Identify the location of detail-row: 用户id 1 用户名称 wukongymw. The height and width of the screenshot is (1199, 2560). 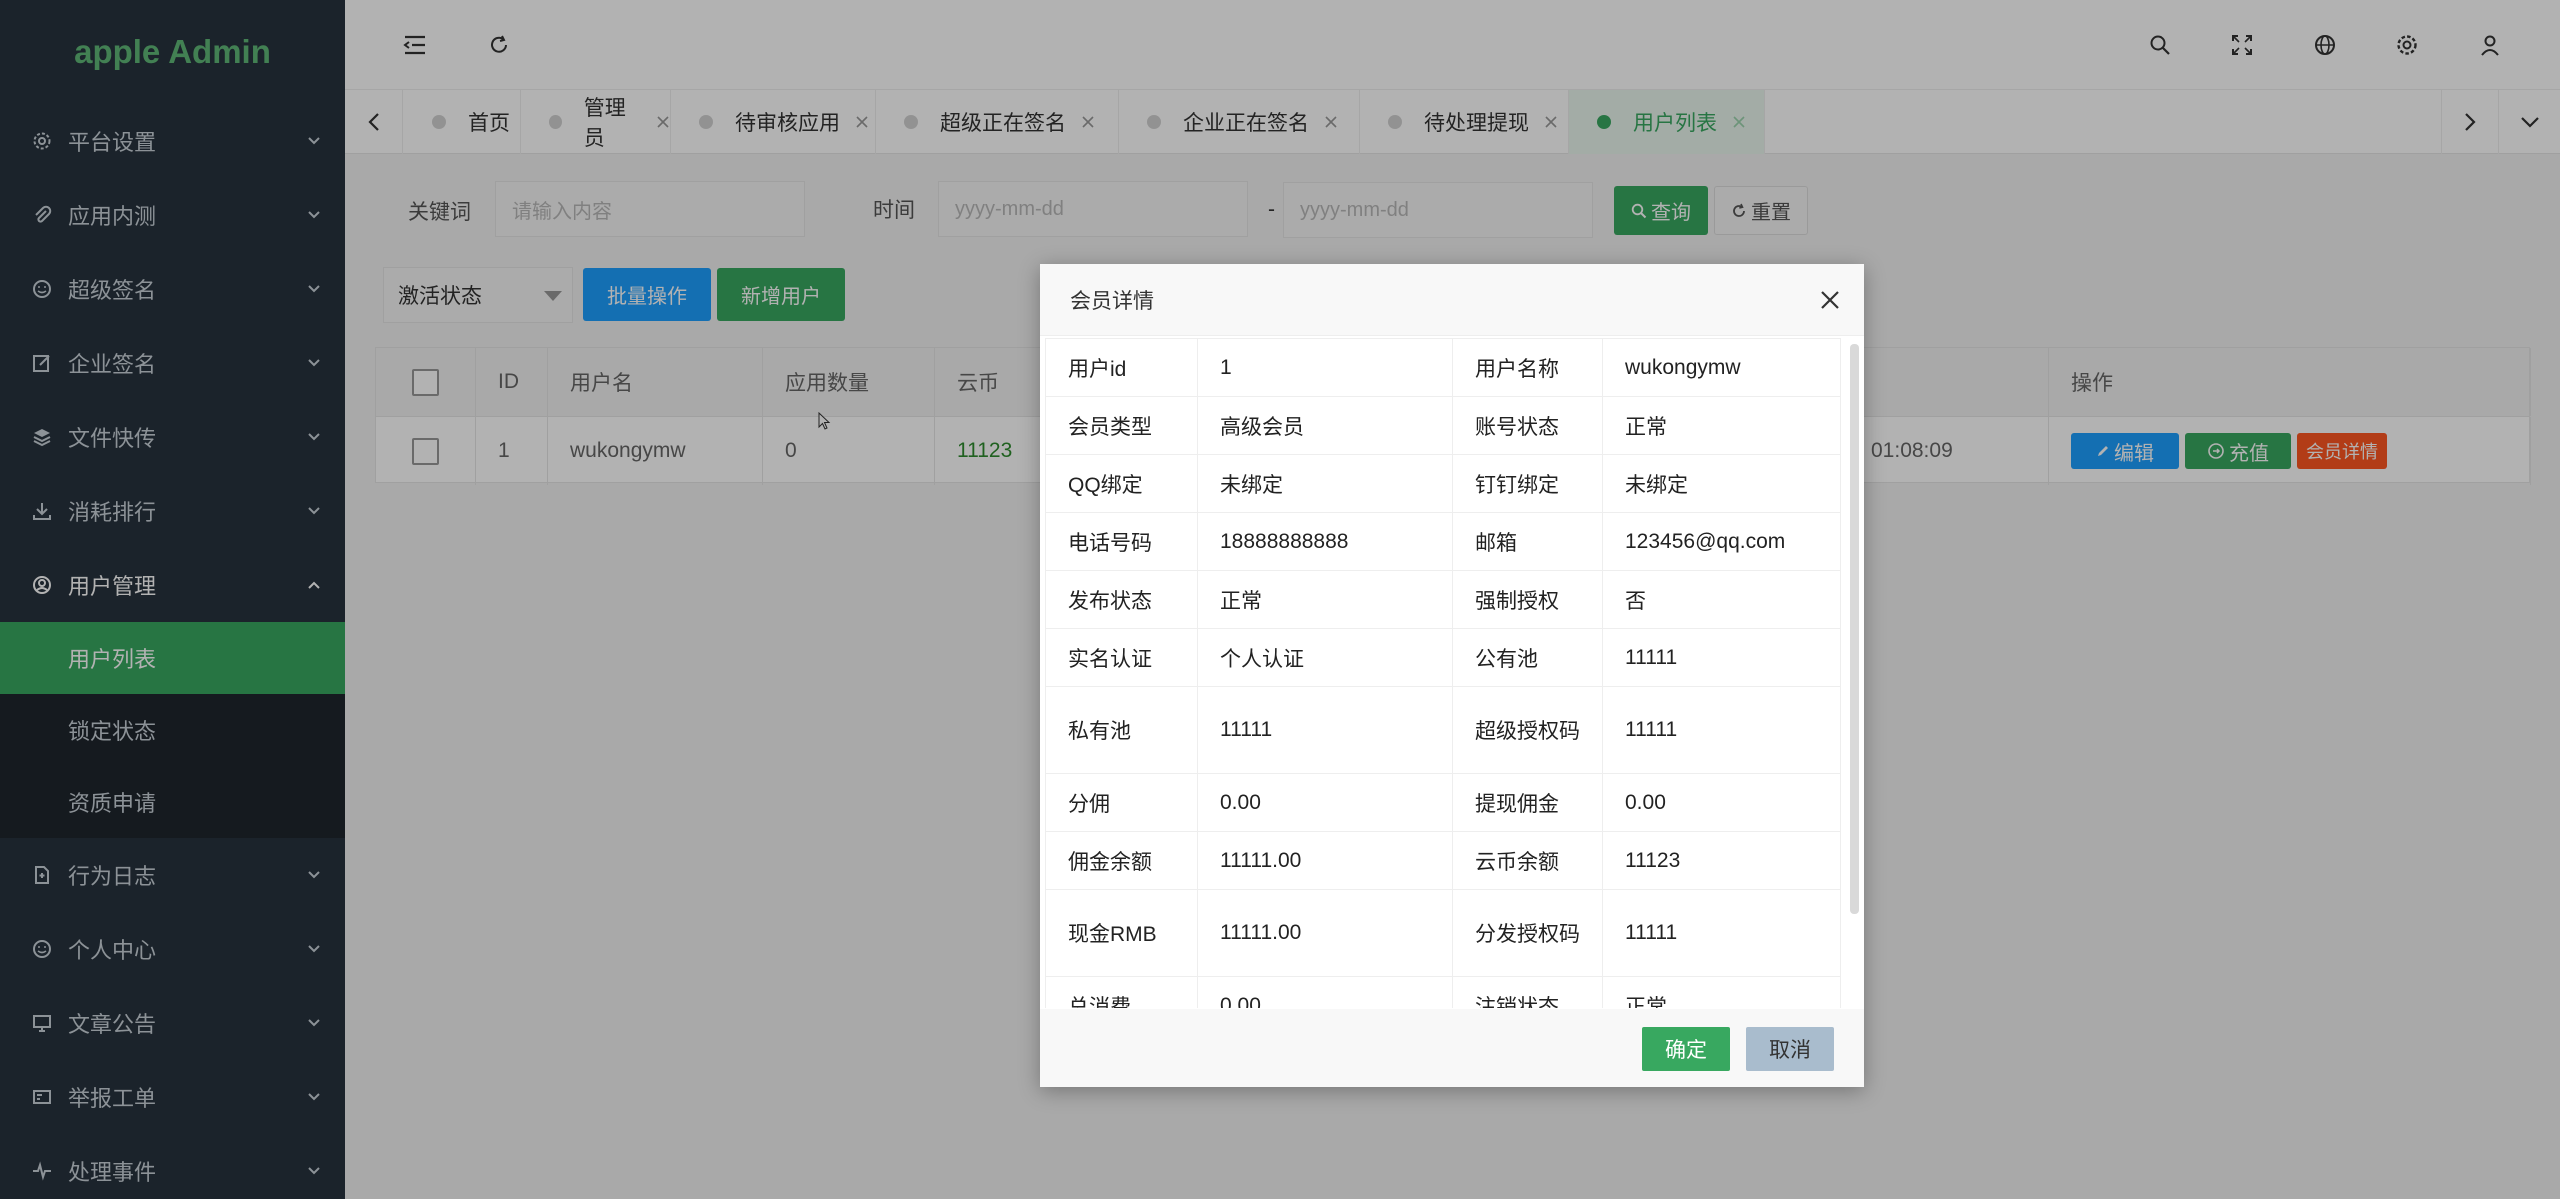
(1443, 367).